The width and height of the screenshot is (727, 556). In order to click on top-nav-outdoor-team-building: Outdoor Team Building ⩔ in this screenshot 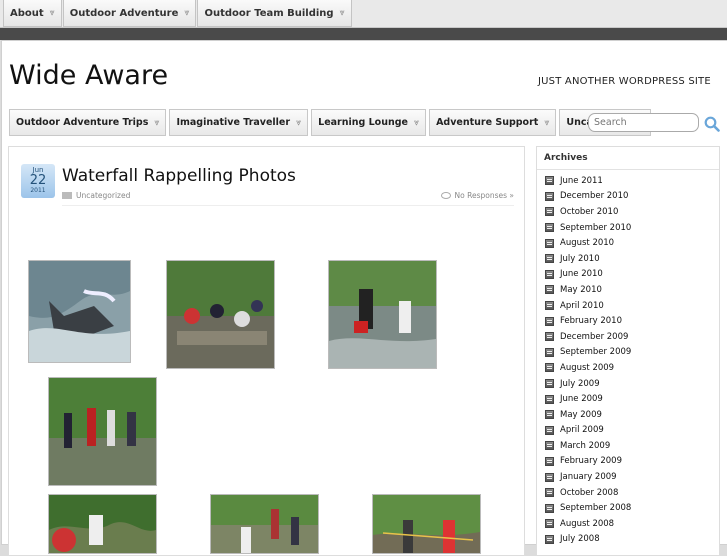, I will do `click(274, 13)`.